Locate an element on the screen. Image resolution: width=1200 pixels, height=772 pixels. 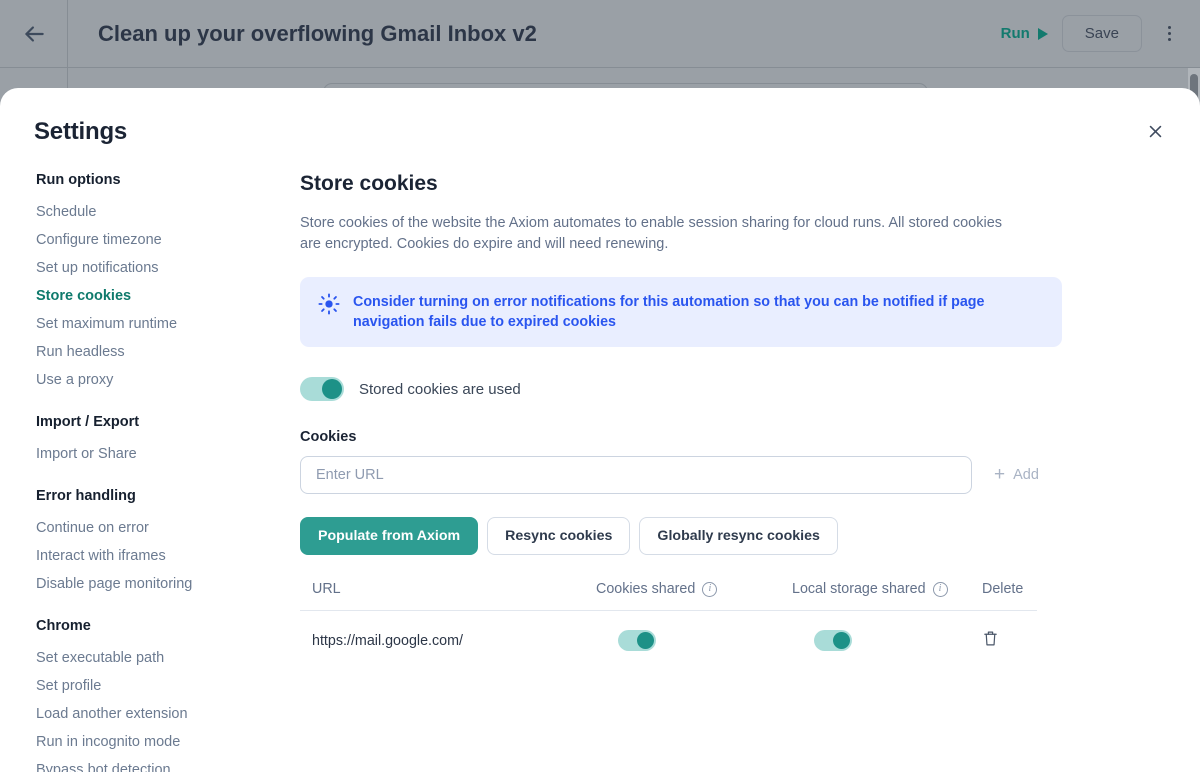
table-header-row: URL Cookies shared i Local storage share is located at coordinates (668, 596).